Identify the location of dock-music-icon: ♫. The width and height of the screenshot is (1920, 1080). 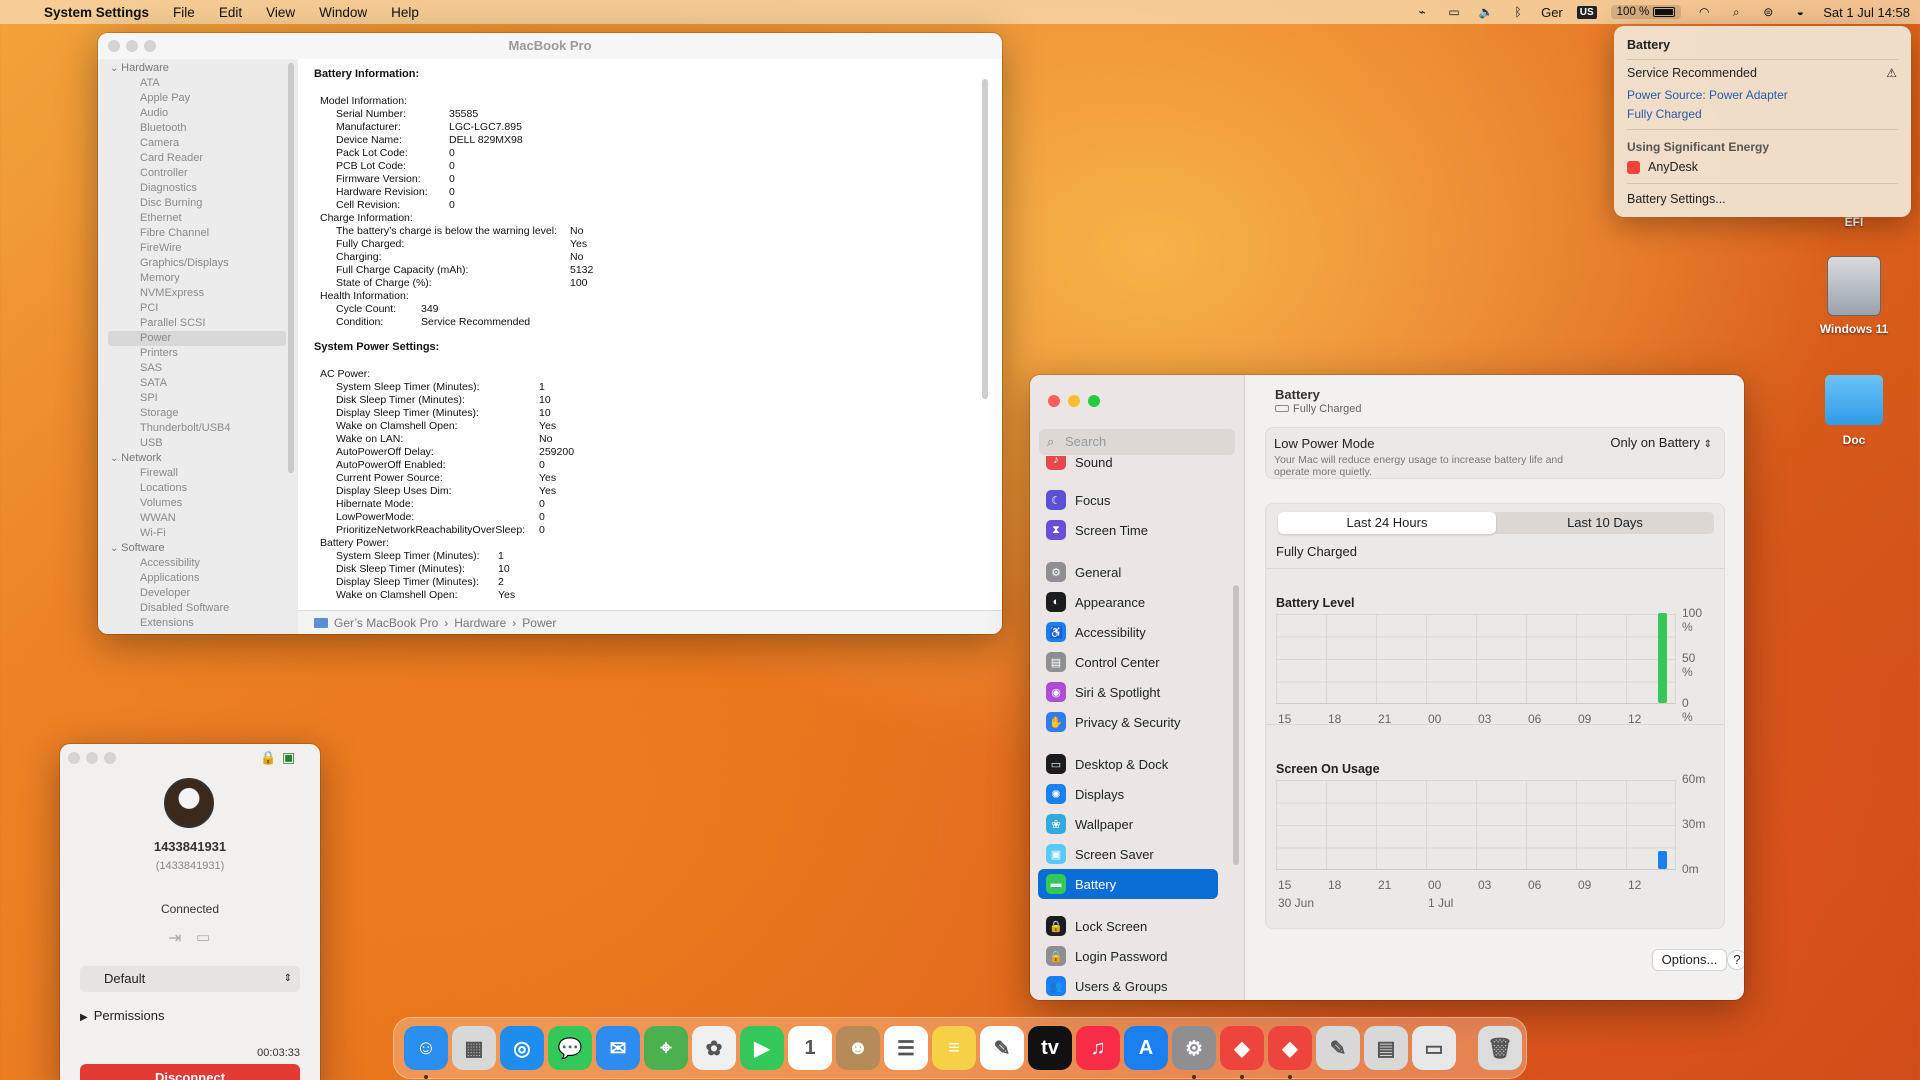
(1098, 1048).